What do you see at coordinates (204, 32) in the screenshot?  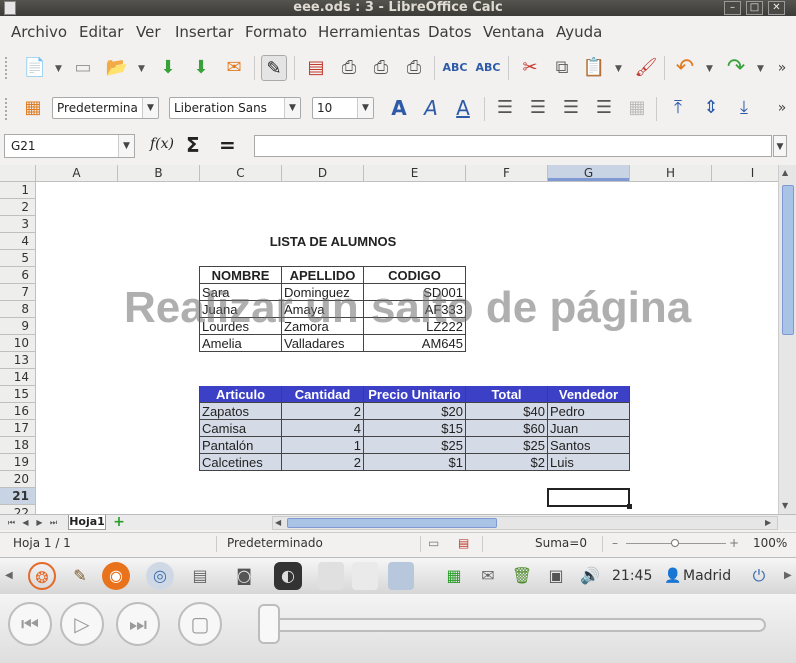 I see `menu-insertar: Insertar` at bounding box center [204, 32].